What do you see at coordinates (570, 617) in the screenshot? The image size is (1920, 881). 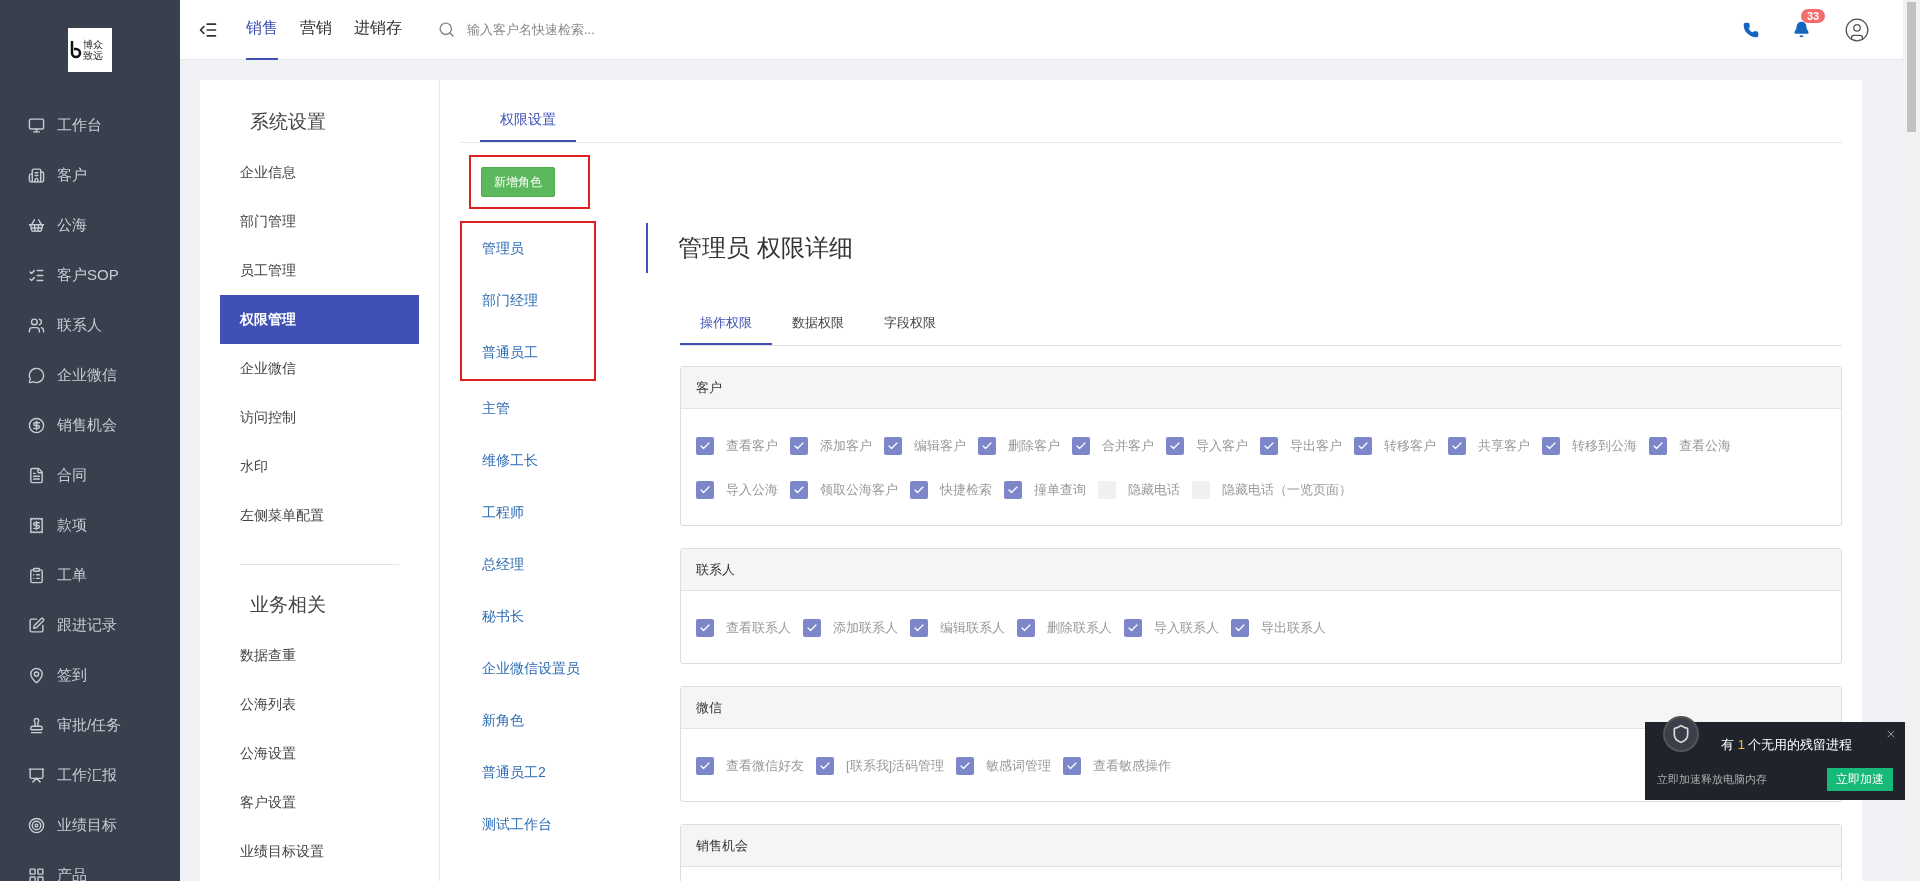 I see `role-link: 秘书长` at bounding box center [570, 617].